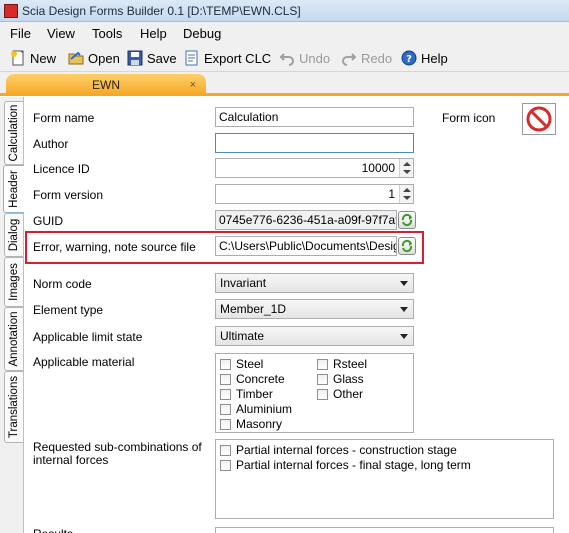 The height and width of the screenshot is (533, 569). What do you see at coordinates (314, 117) in the screenshot?
I see `form-name-input: Calculation` at bounding box center [314, 117].